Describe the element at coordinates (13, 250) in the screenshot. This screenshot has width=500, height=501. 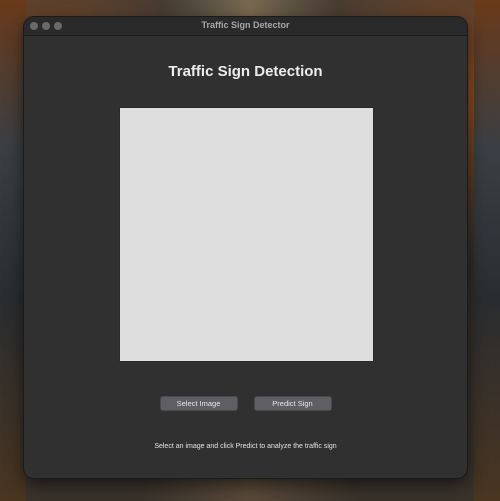
I see `desktop-wallpaper-left` at that location.